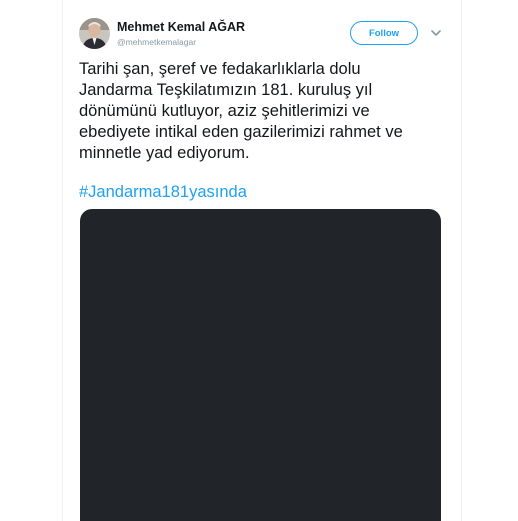 Image resolution: width=518 pixels, height=521 pixels. What do you see at coordinates (384, 33) in the screenshot?
I see `follow-button: Follow` at bounding box center [384, 33].